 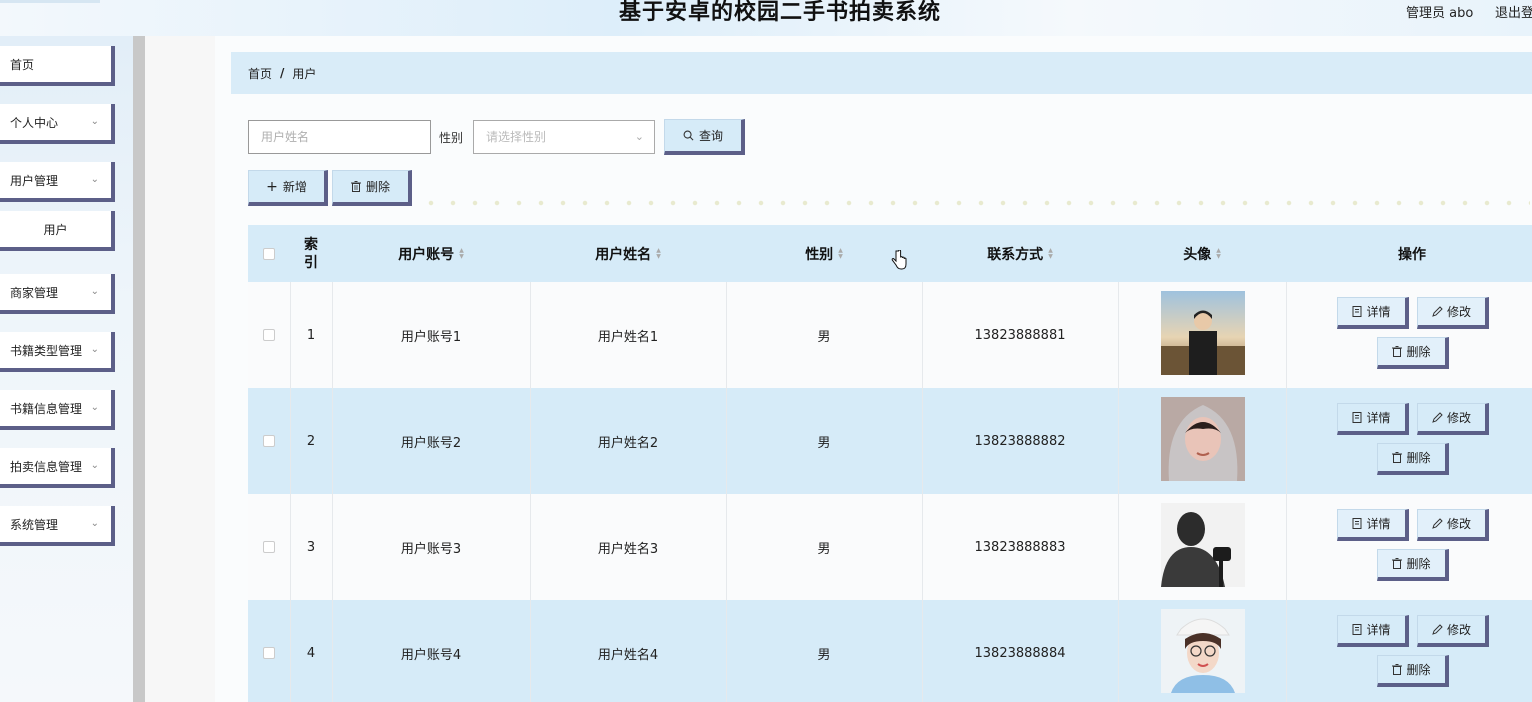 What do you see at coordinates (628, 443) in the screenshot?
I see `cell-name: 用户姓名2` at bounding box center [628, 443].